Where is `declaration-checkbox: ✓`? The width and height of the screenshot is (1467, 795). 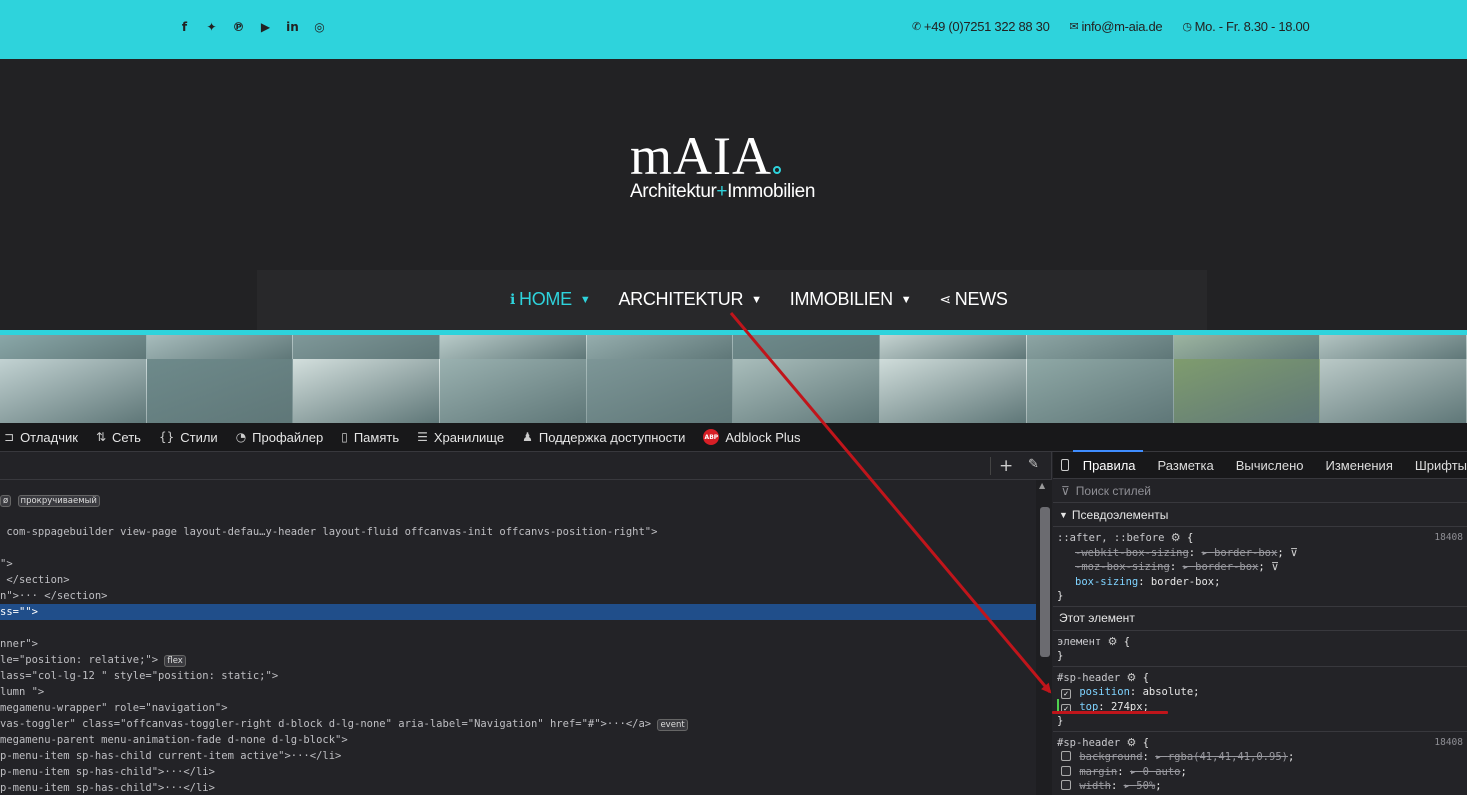
declaration-checkbox: ✓ is located at coordinates (1066, 694).